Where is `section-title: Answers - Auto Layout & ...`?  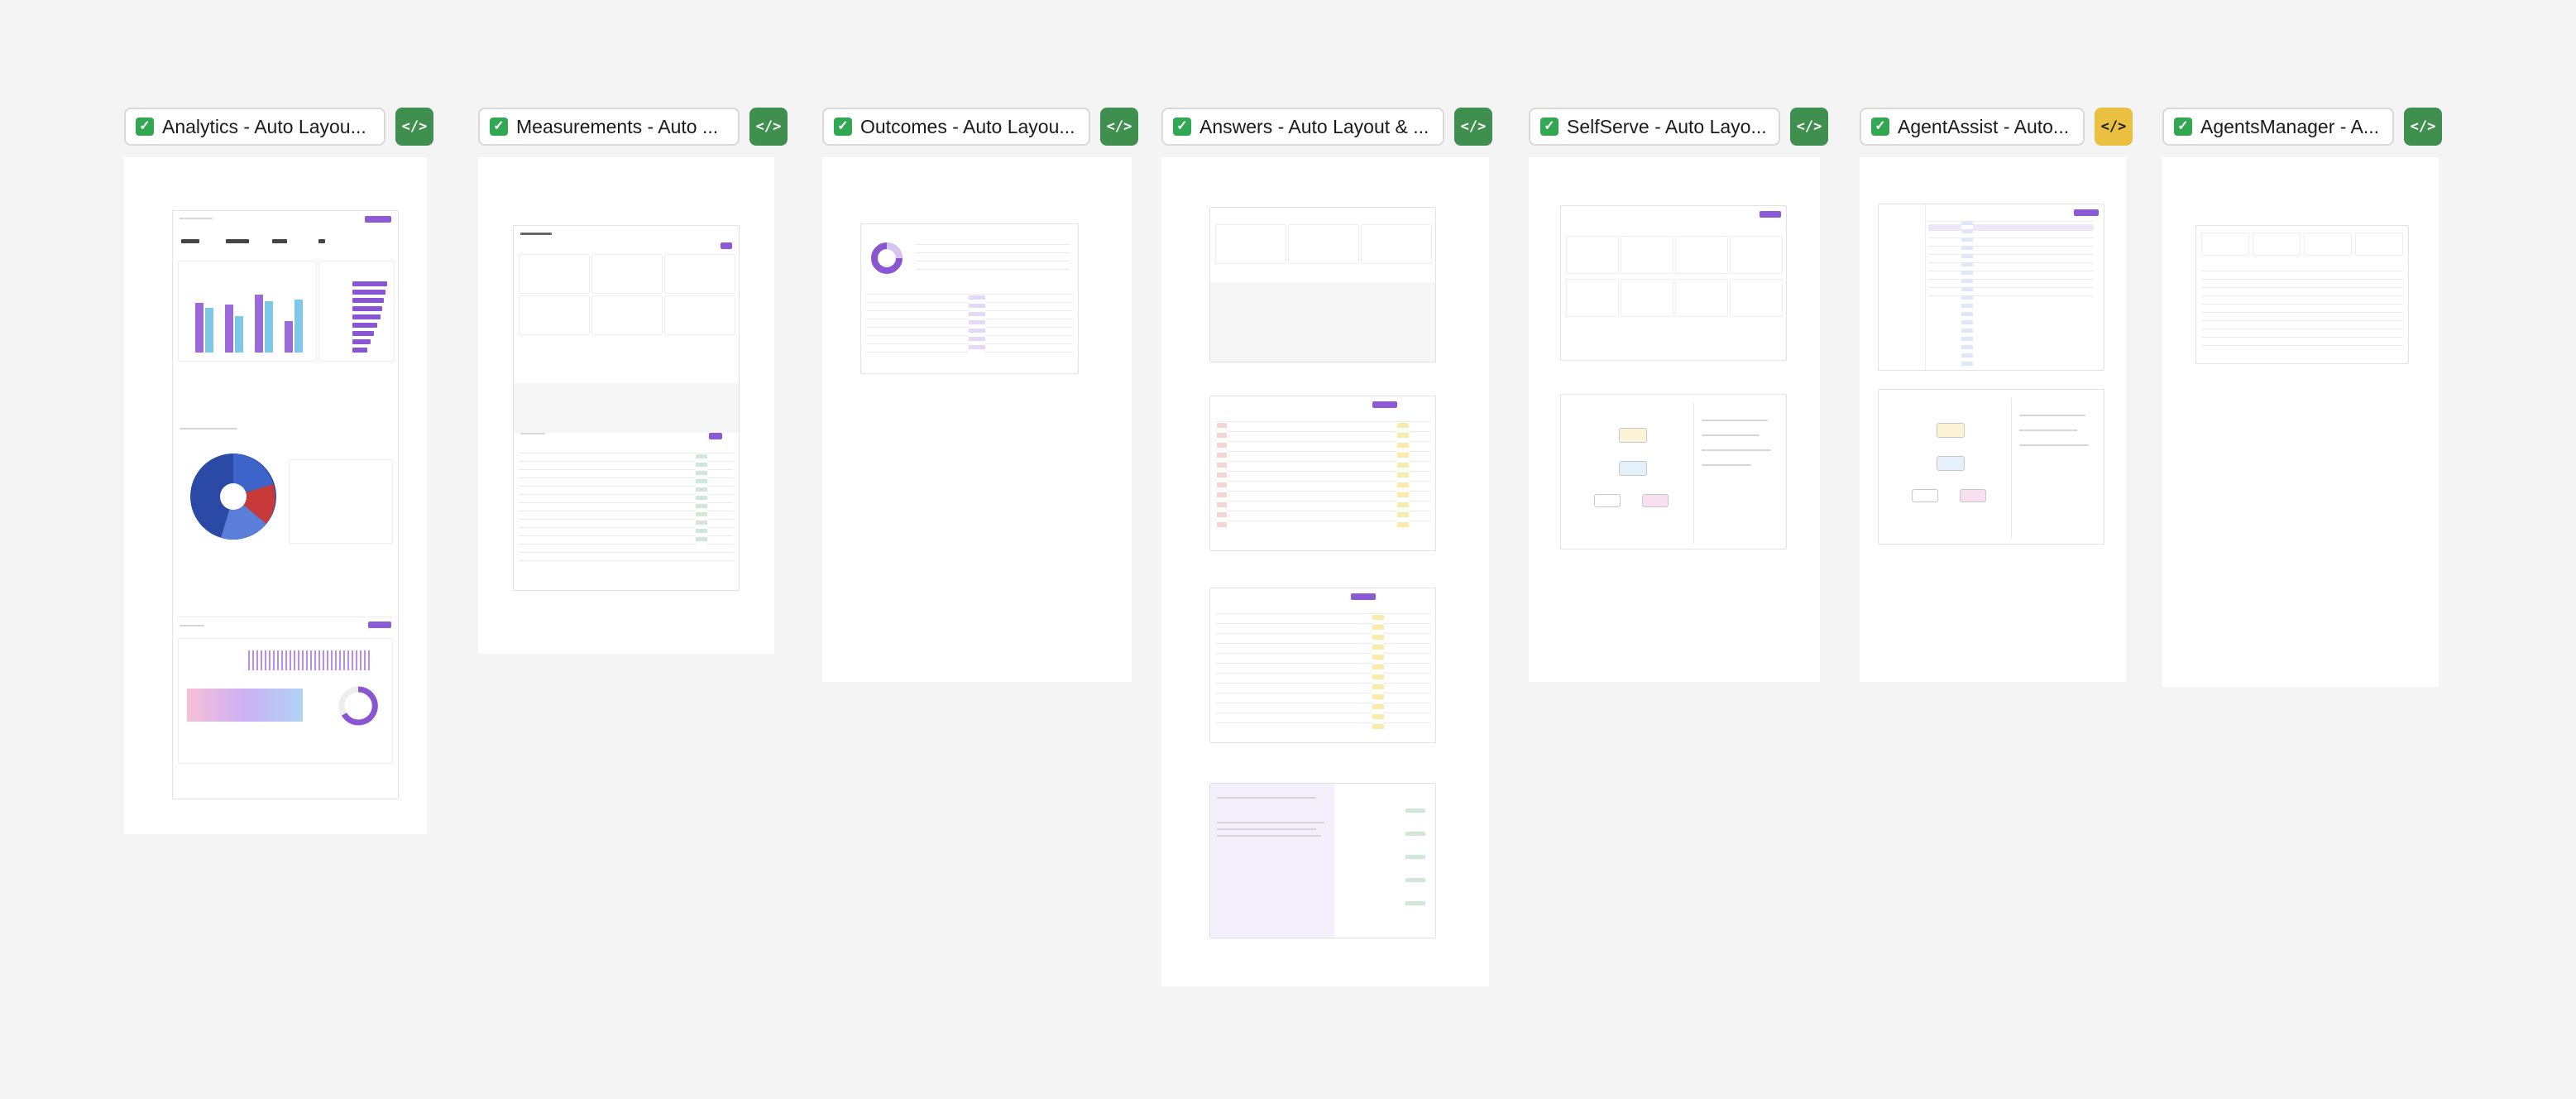
section-title: Answers - Auto Layout & ... is located at coordinates (1314, 126).